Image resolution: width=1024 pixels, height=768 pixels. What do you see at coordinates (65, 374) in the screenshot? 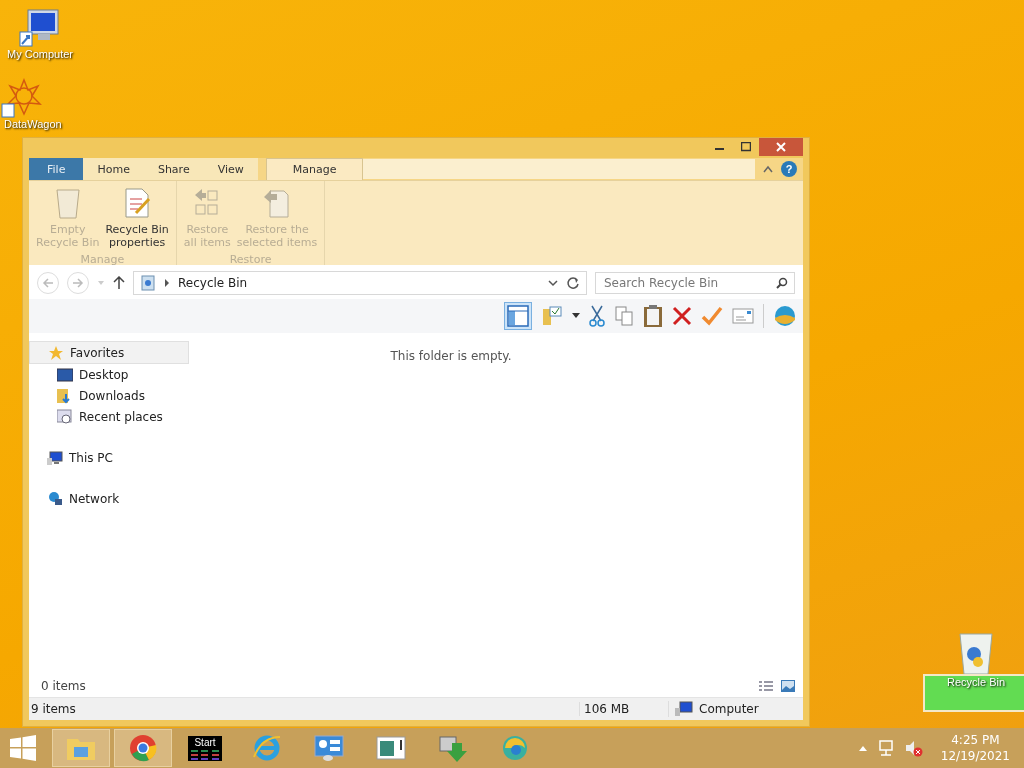
I see `desktop-icon` at bounding box center [65, 374].